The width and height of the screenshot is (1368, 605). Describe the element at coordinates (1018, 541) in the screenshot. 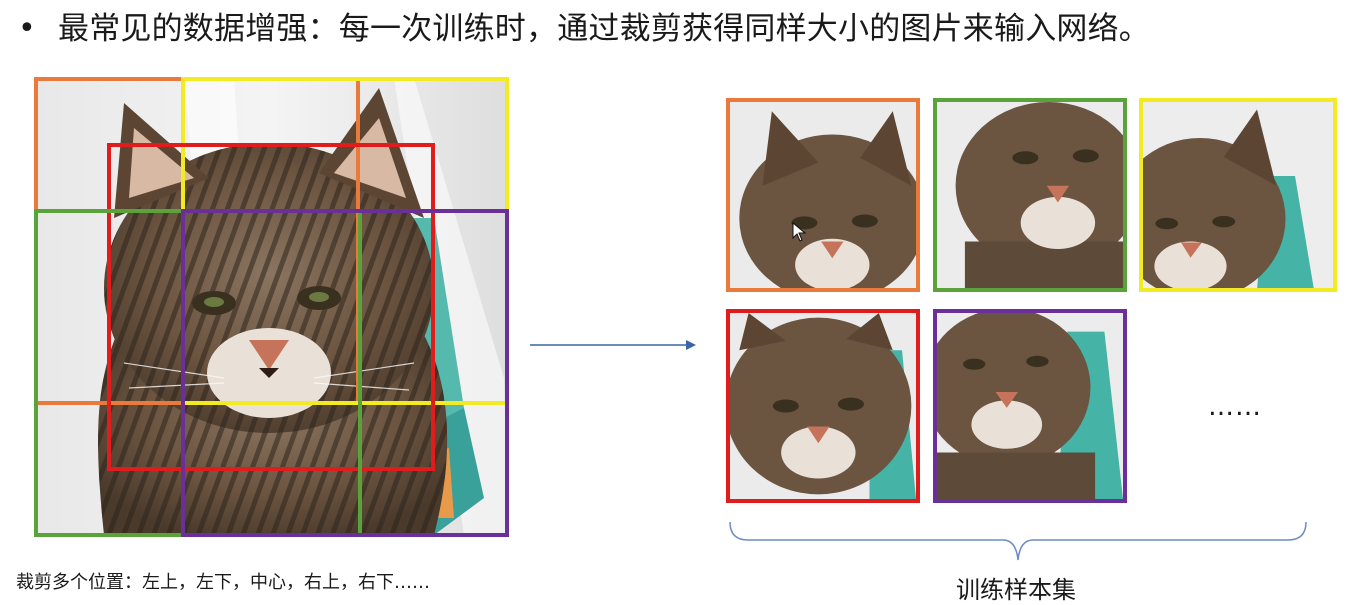

I see `curly-brace-icon` at that location.